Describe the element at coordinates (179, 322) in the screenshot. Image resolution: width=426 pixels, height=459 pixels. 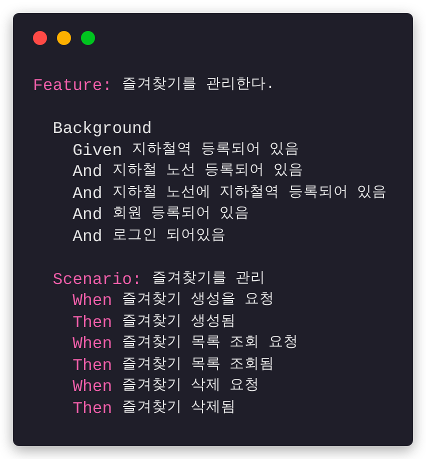
I see `step-text: 즐겨찾기 생성됨` at that location.